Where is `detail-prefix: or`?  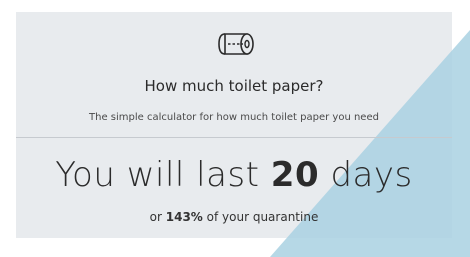
detail-prefix: or is located at coordinates (155, 217).